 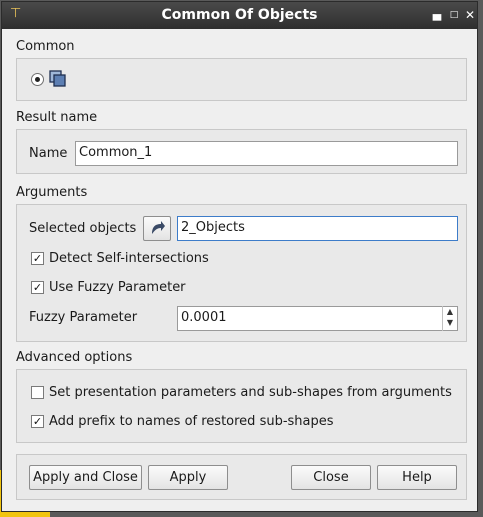 I want to click on spin-down-icon: ▼, so click(x=450, y=322).